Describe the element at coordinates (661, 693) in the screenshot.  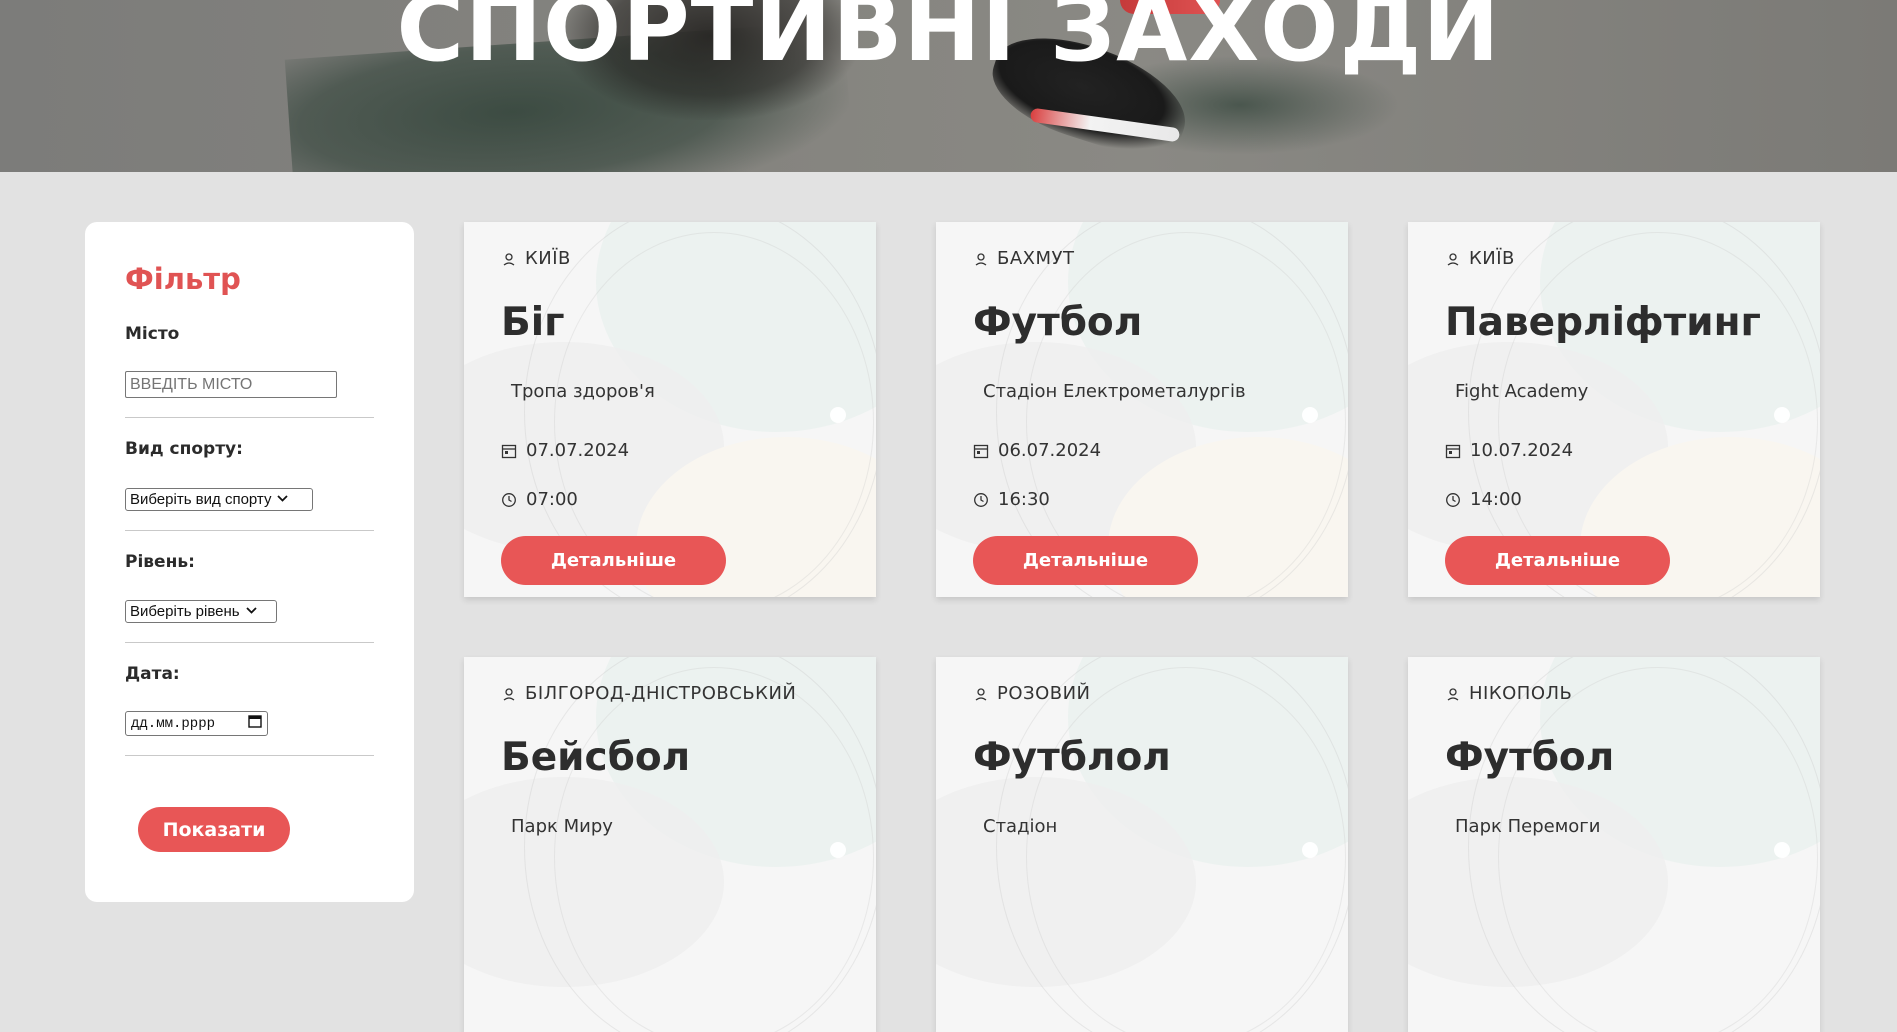
I see `event-city-label: БІЛГОРОД-ДНІСТРОВСЬКИЙ` at that location.